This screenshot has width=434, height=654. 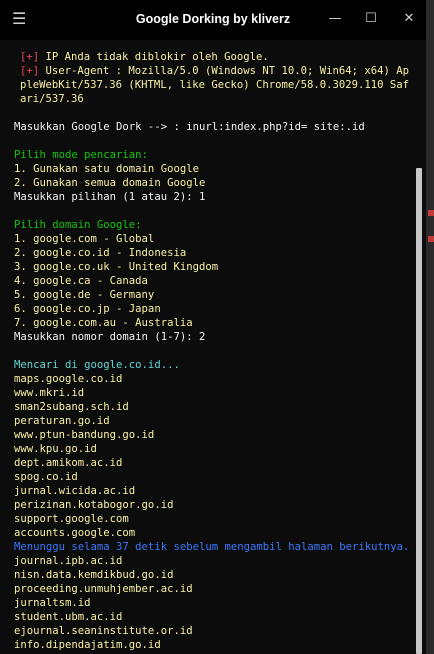 I want to click on result-item: student.ubm.ac.id, so click(x=68, y=617).